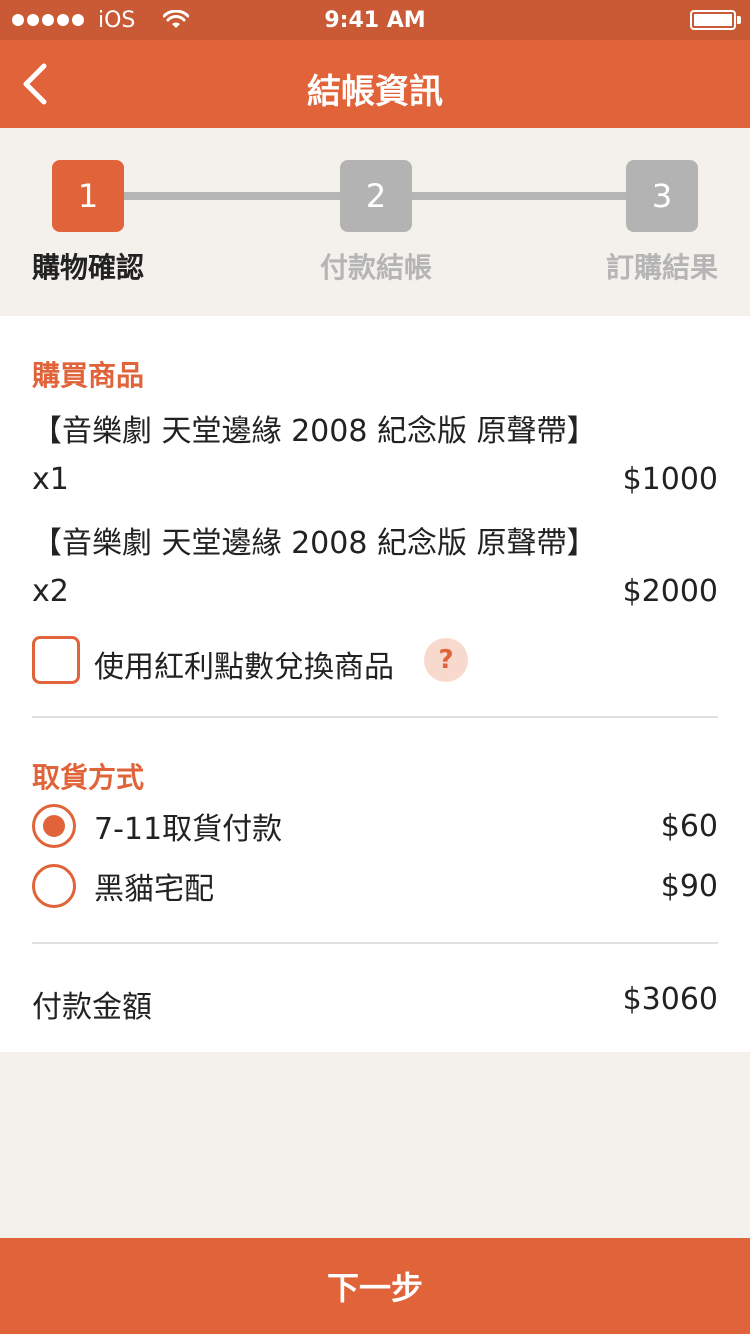 The width and height of the screenshot is (750, 1334). I want to click on product-price-1: $1000, so click(670, 479).